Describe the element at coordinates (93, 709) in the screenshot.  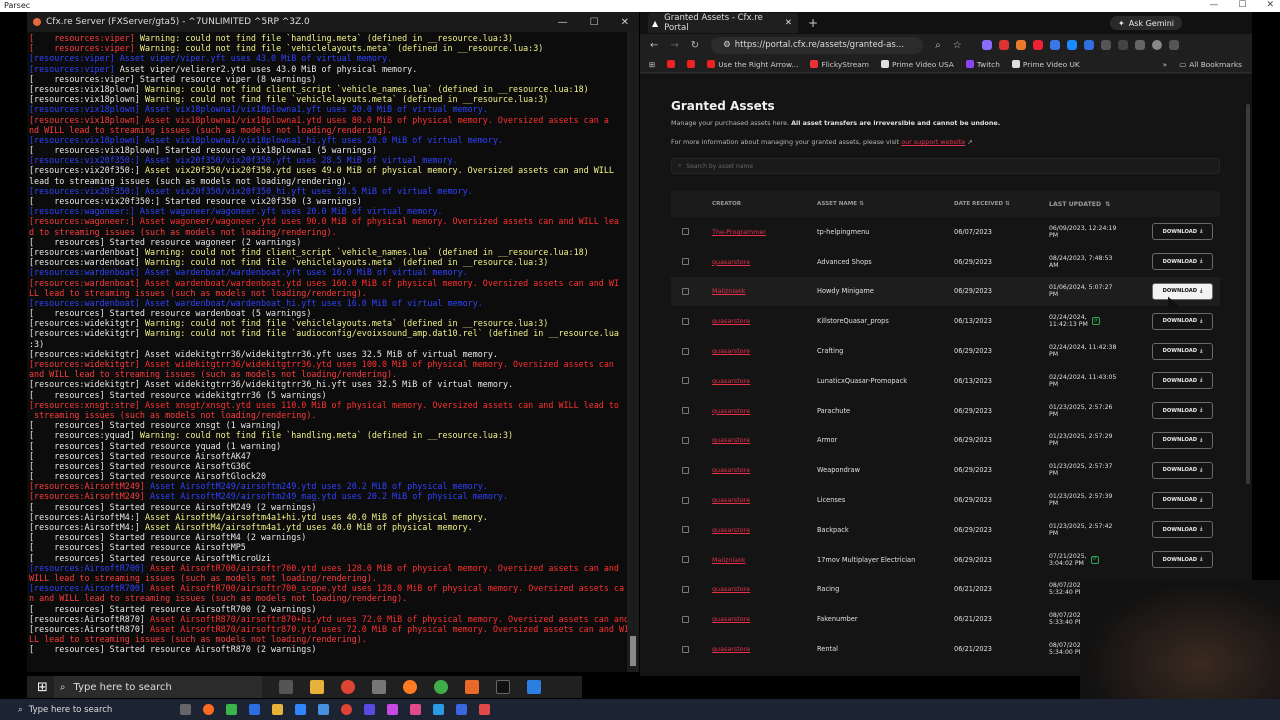
I see `local-taskbar-search: ⌕ Type here to search` at that location.